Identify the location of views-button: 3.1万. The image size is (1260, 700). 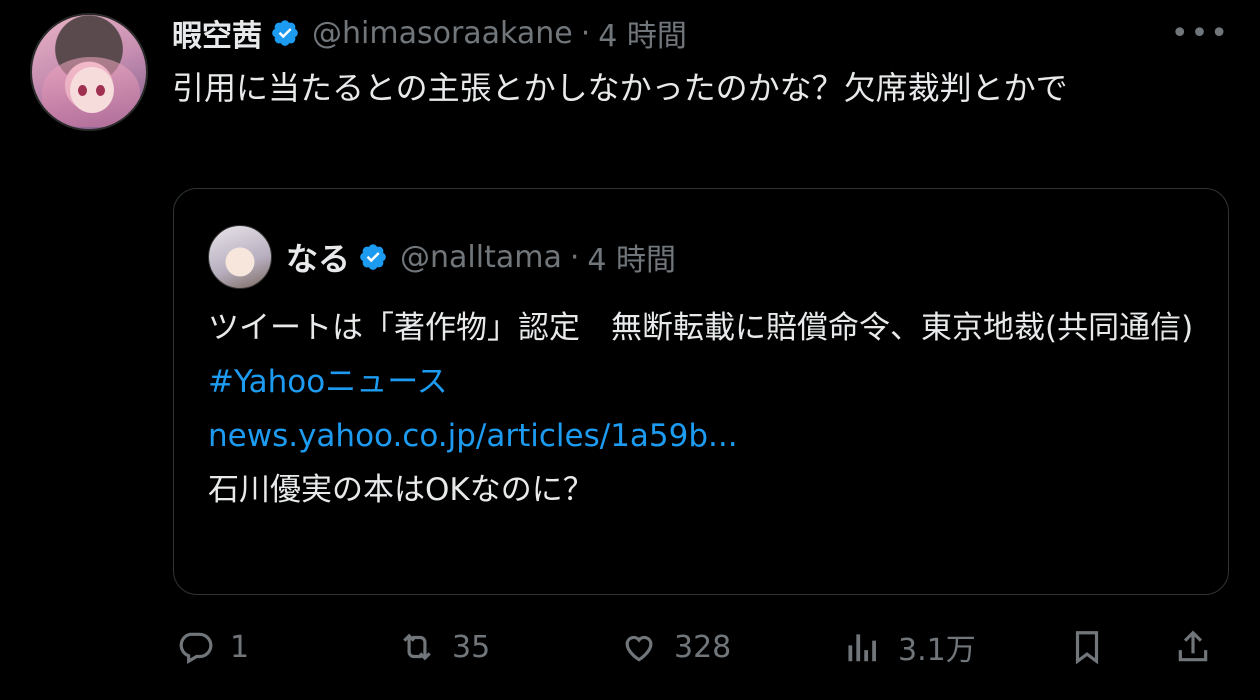
(910, 647).